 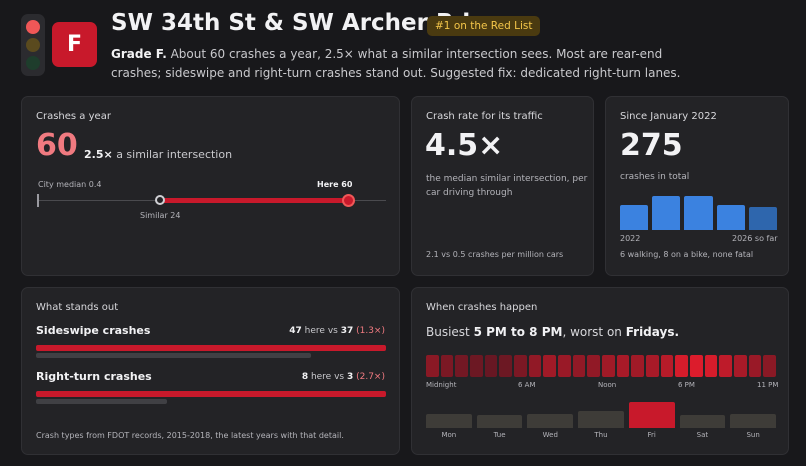 I want to click on sideswipe-ratio: (1.3×), so click(x=370, y=331).